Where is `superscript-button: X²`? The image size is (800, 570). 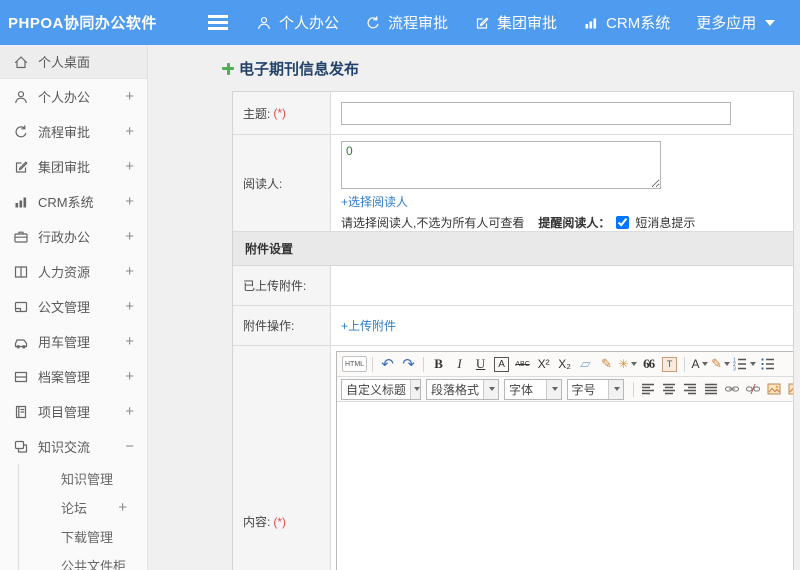 superscript-button: X² is located at coordinates (543, 364).